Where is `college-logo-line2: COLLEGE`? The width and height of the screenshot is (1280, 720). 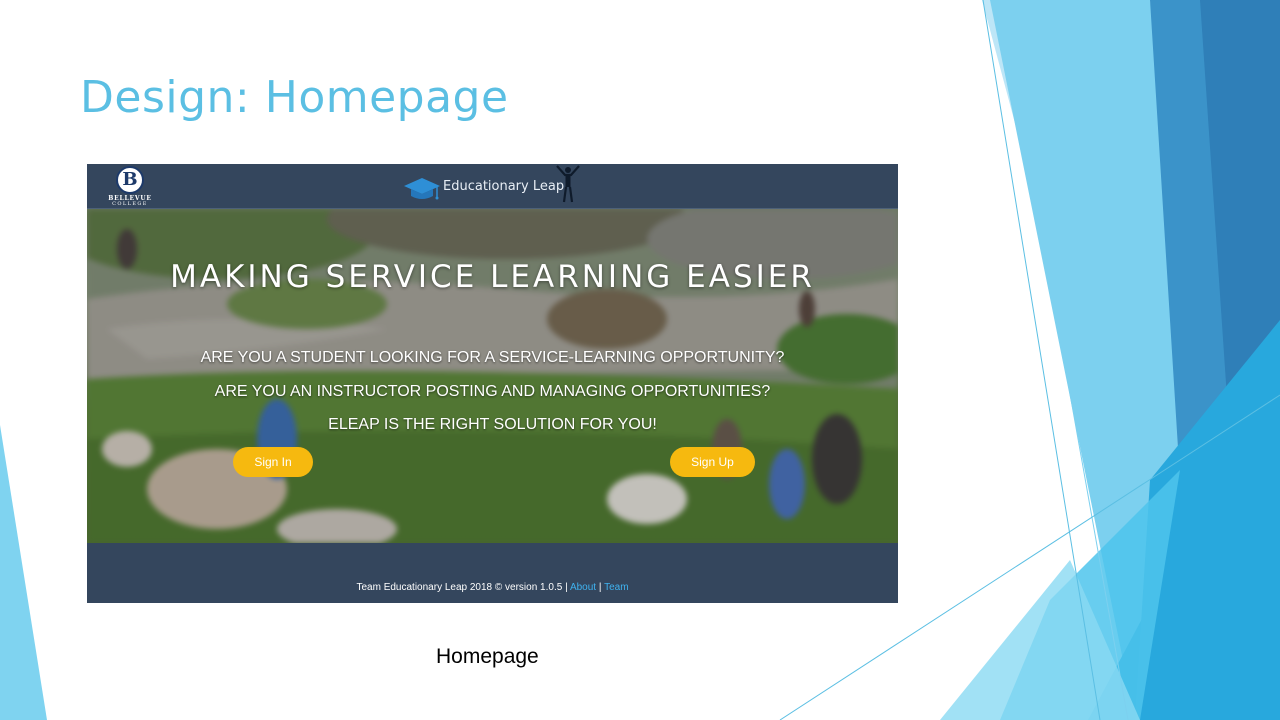 college-logo-line2: COLLEGE is located at coordinates (130, 204).